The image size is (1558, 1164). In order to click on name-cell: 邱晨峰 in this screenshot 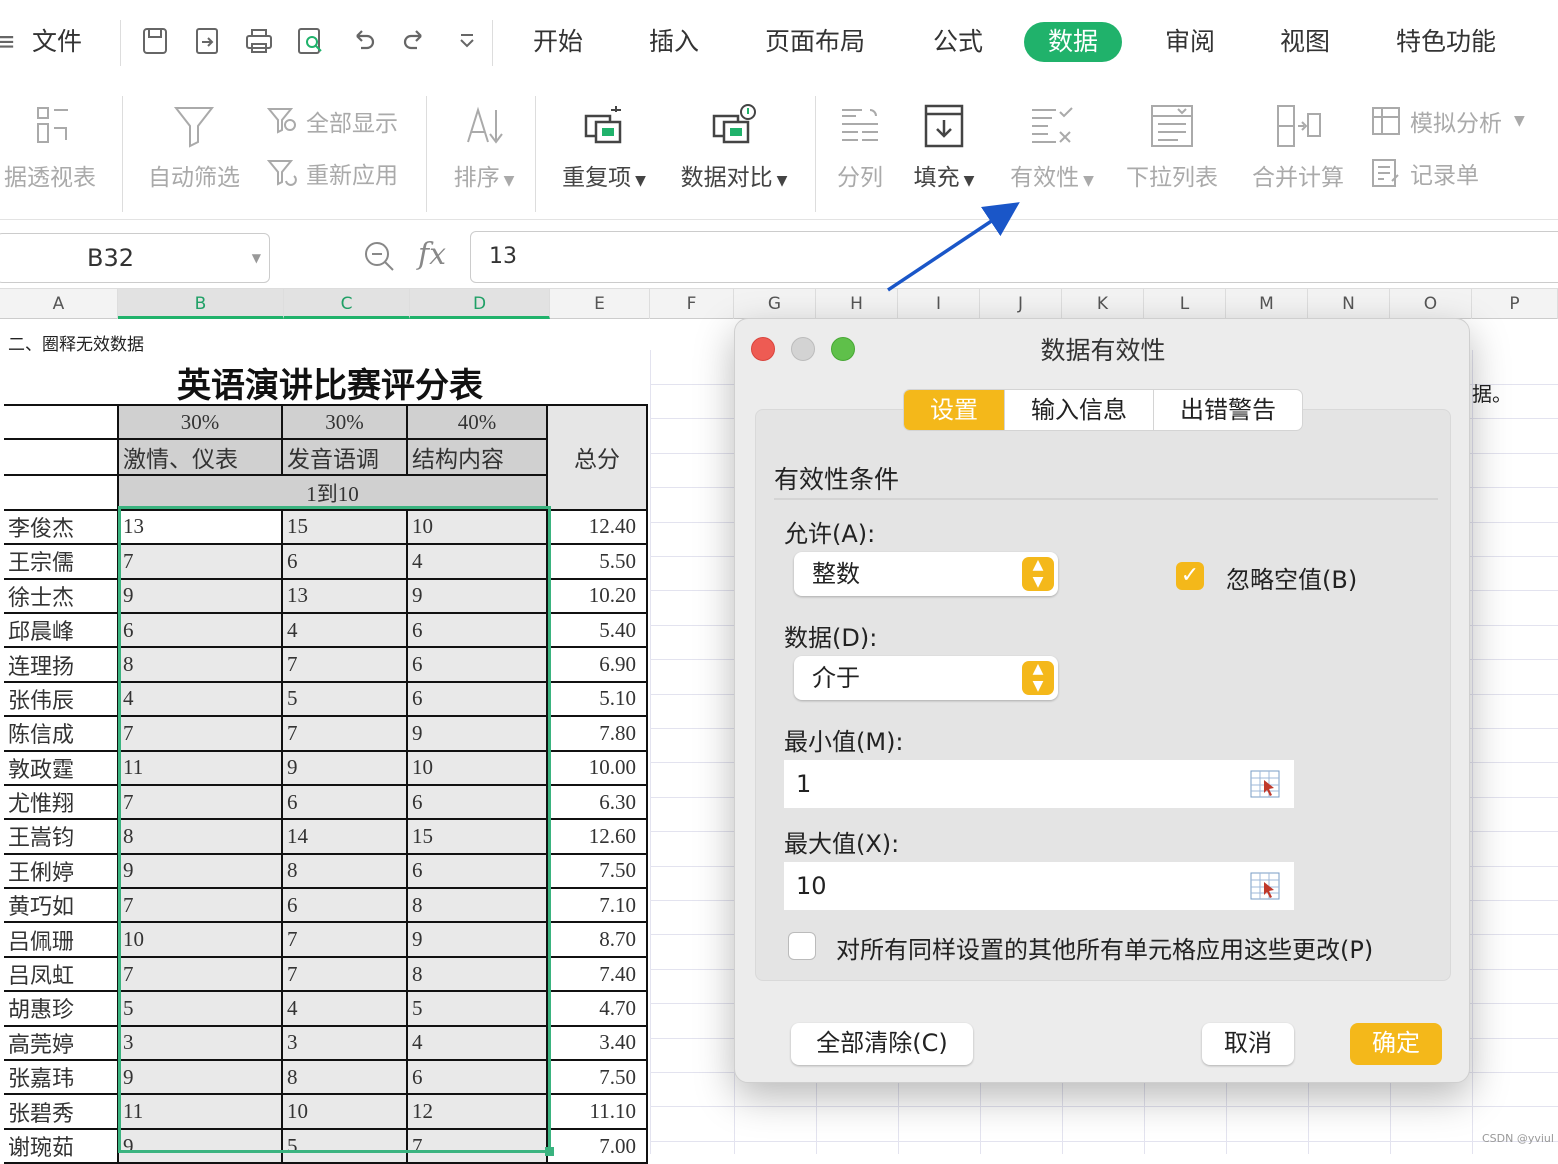, I will do `click(61, 630)`.